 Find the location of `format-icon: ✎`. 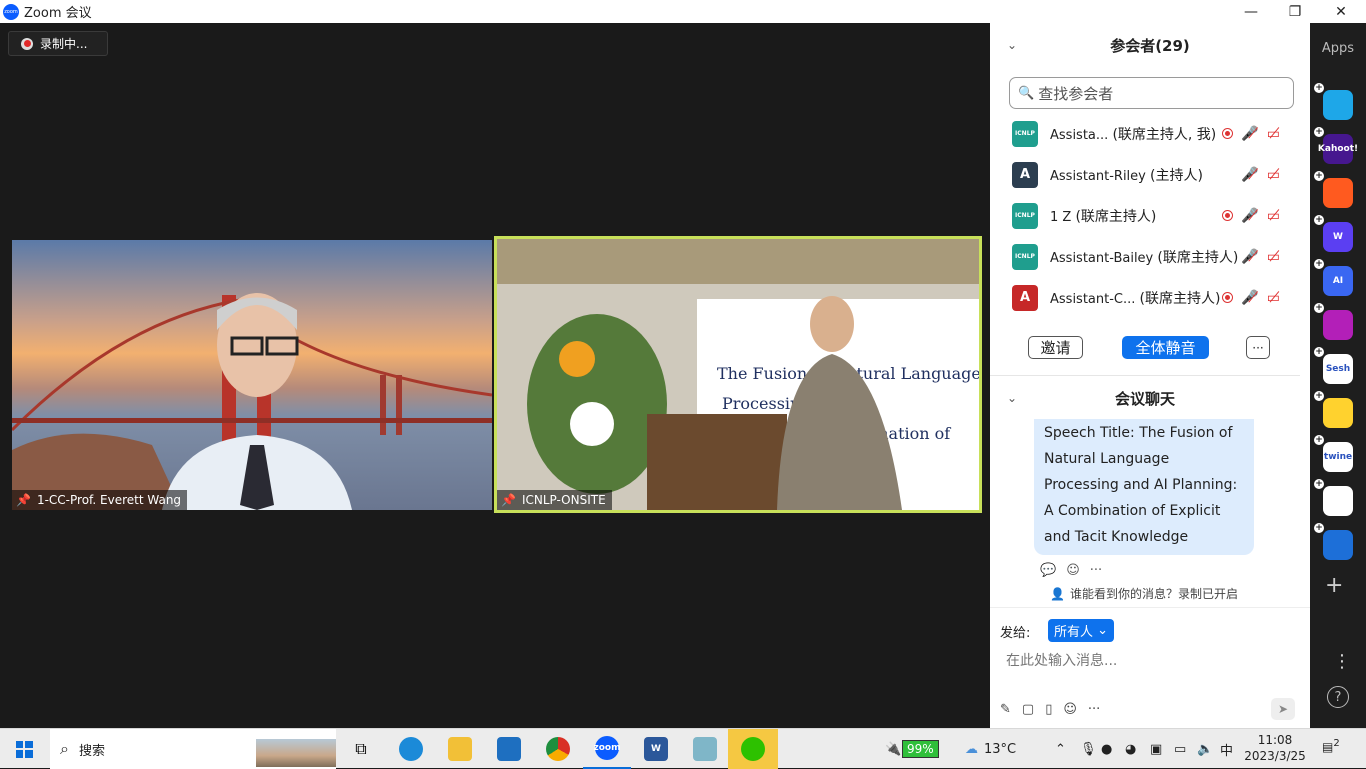

format-icon: ✎ is located at coordinates (1005, 709).